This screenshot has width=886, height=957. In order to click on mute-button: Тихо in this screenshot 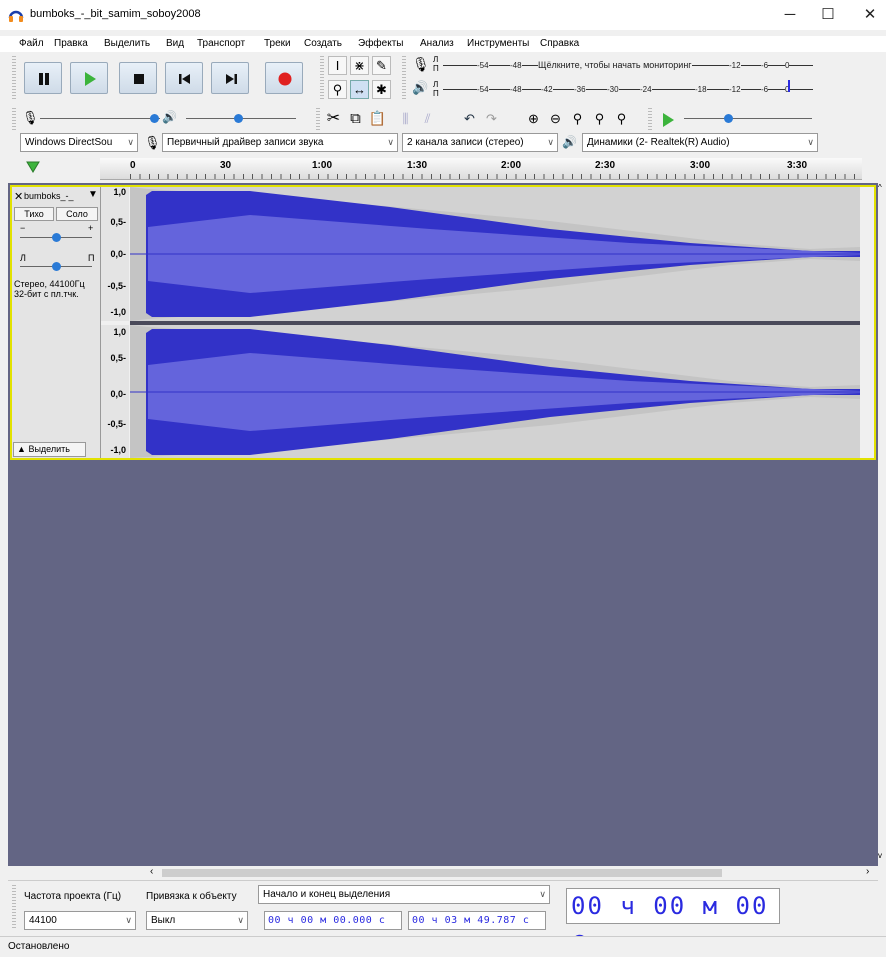, I will do `click(34, 214)`.